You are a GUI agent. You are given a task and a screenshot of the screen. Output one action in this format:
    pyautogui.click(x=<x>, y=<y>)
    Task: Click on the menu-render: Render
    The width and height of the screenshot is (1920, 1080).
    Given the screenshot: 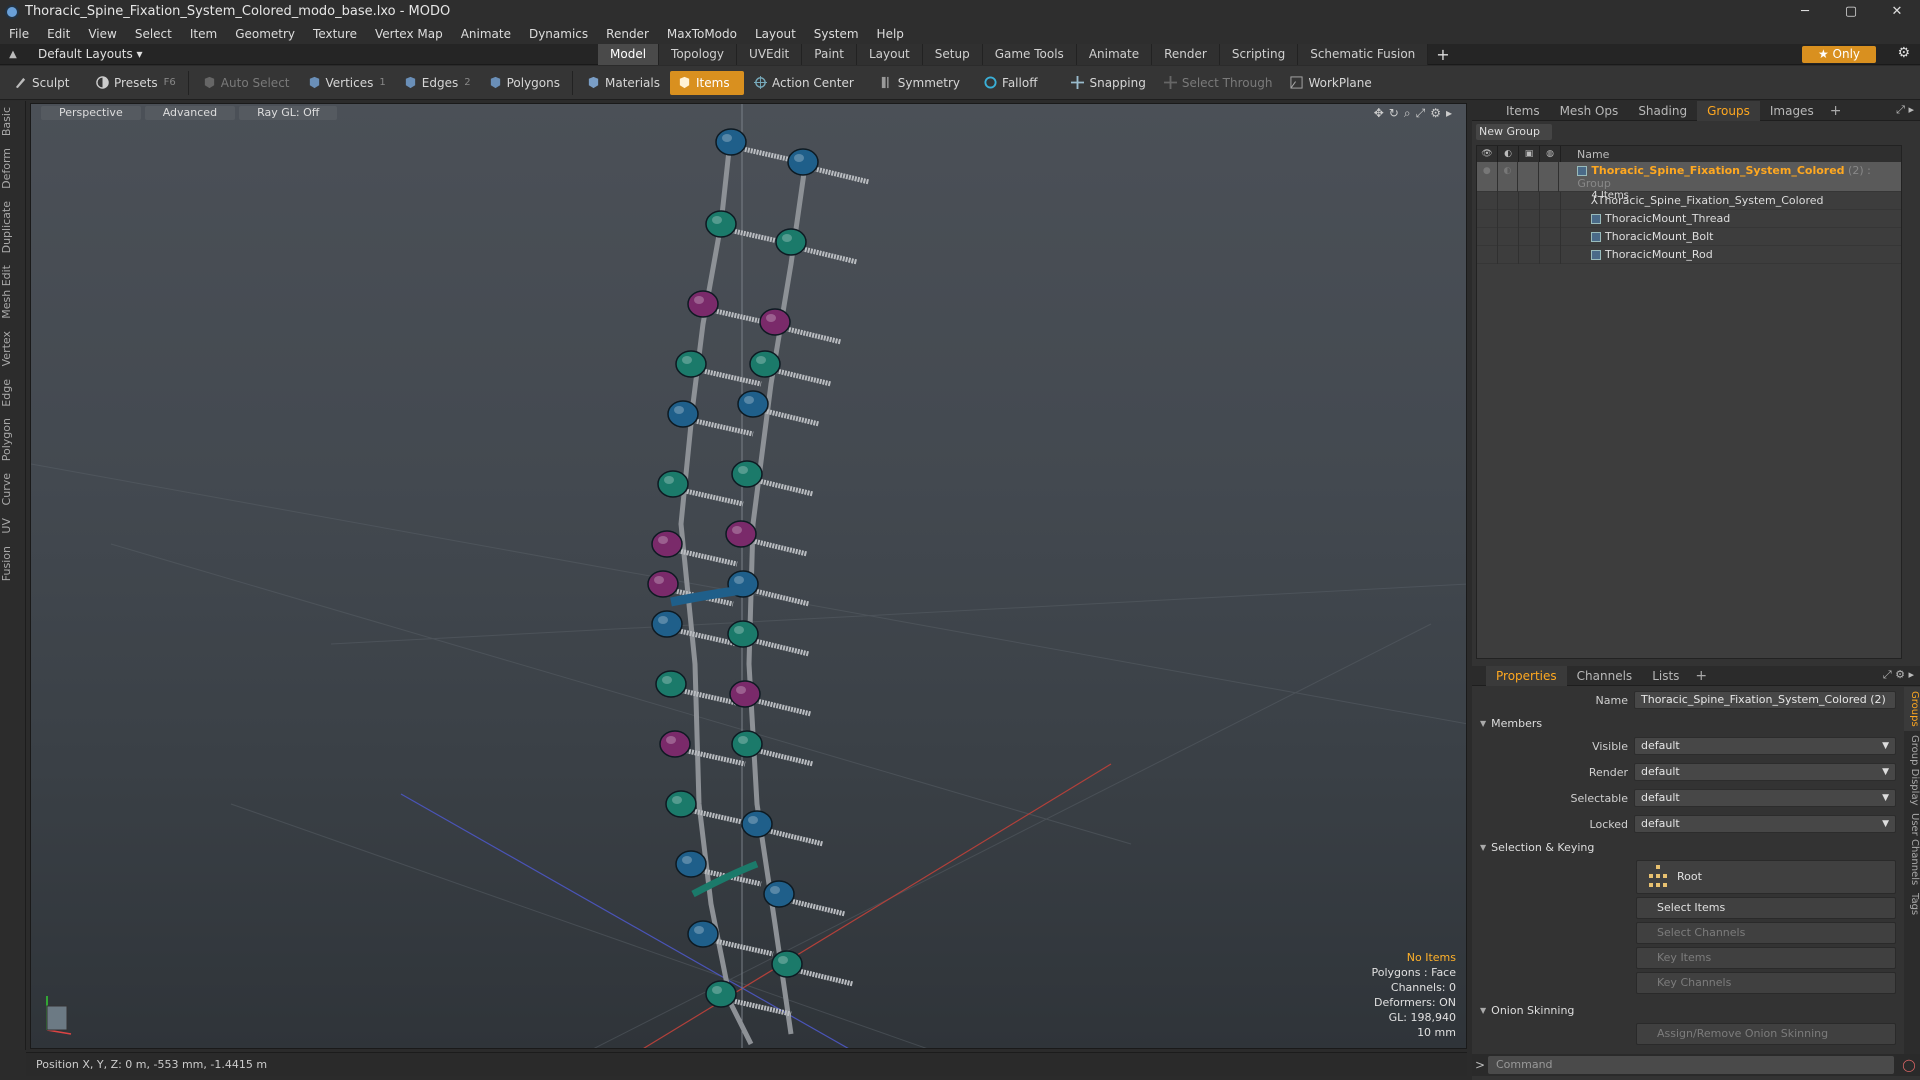 What is the action you would take?
    pyautogui.click(x=627, y=34)
    